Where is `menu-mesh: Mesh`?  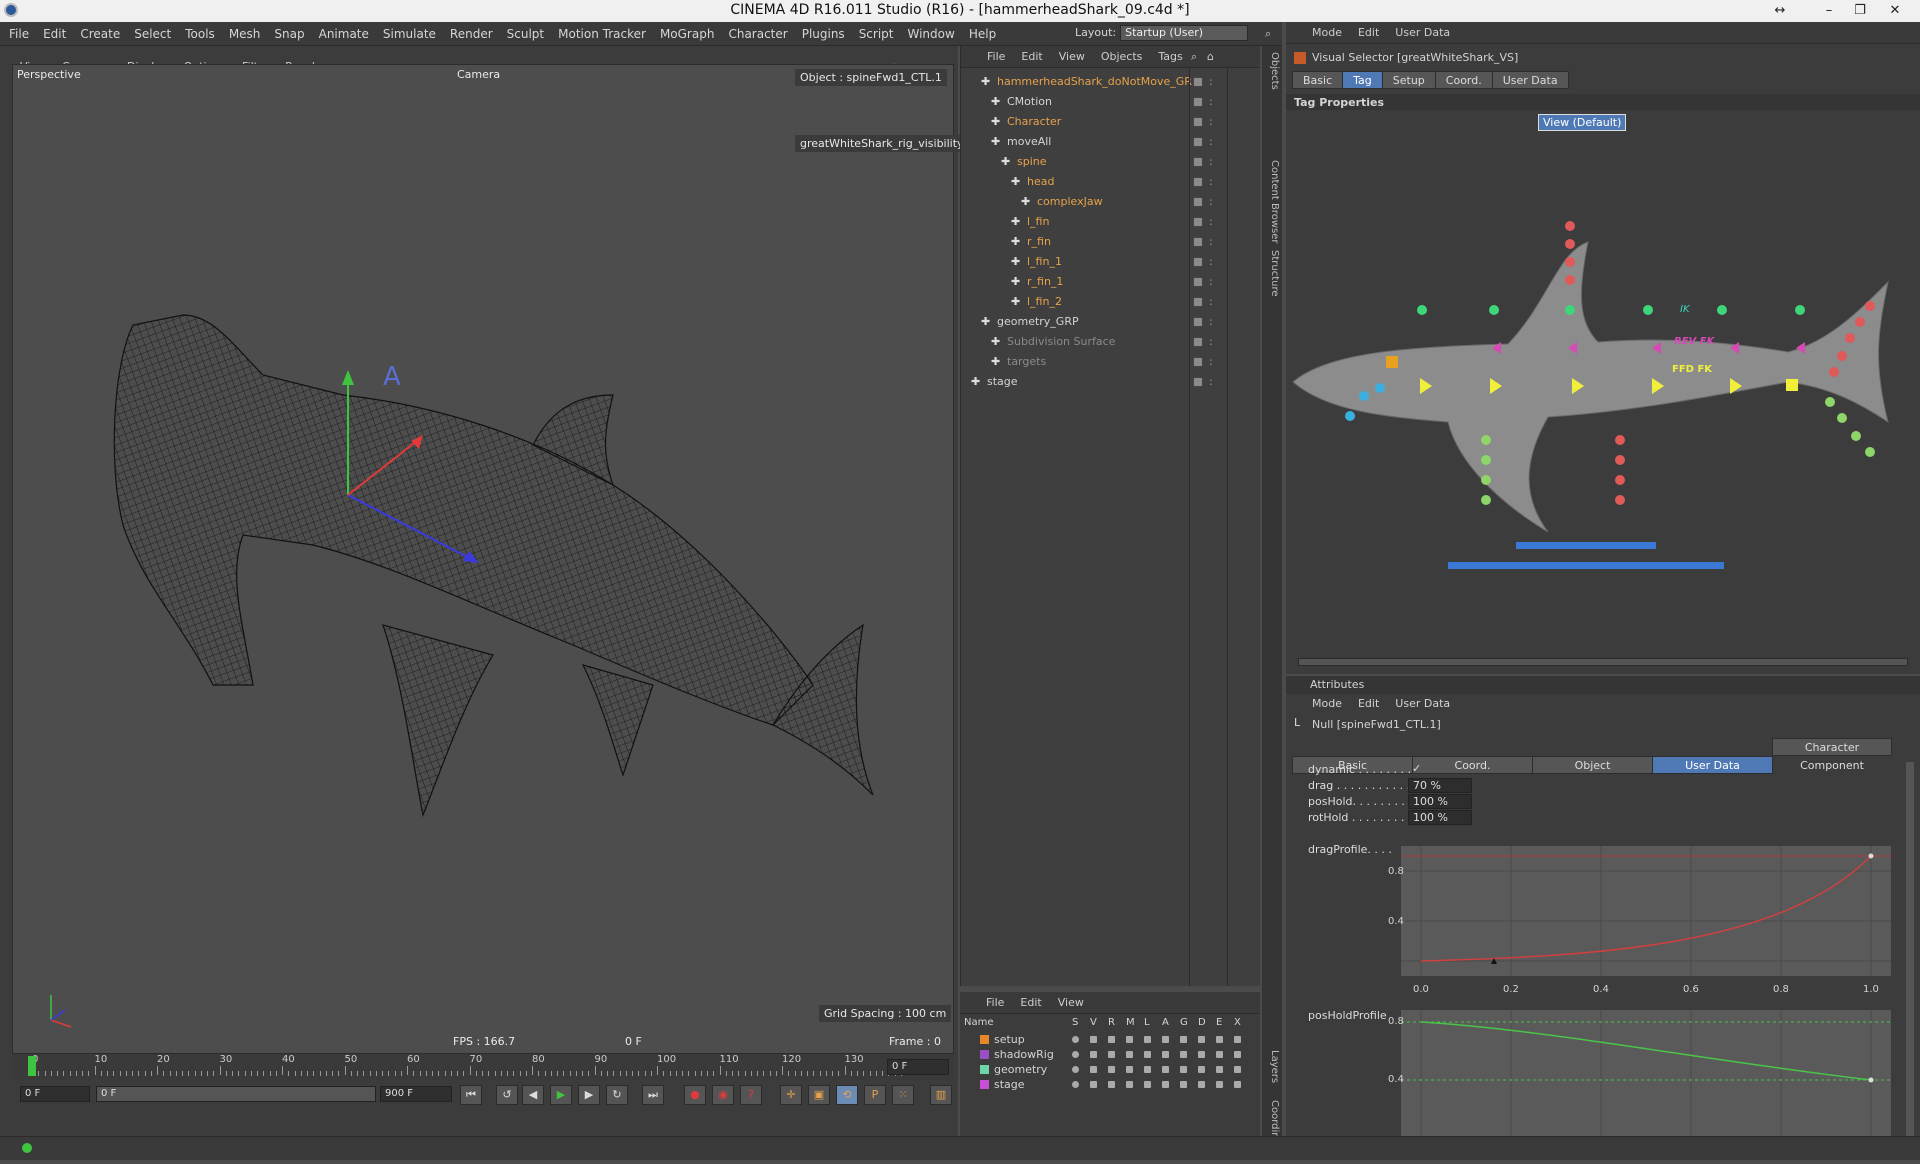
menu-mesh: Mesh is located at coordinates (245, 34).